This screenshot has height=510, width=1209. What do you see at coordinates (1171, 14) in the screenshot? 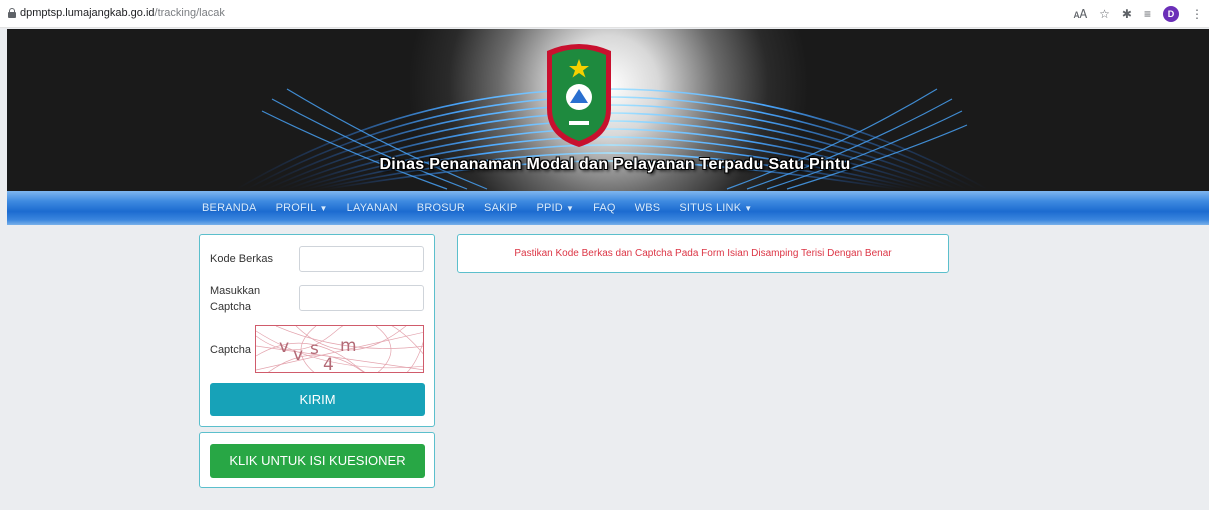
I see `profile-avatar: D` at bounding box center [1171, 14].